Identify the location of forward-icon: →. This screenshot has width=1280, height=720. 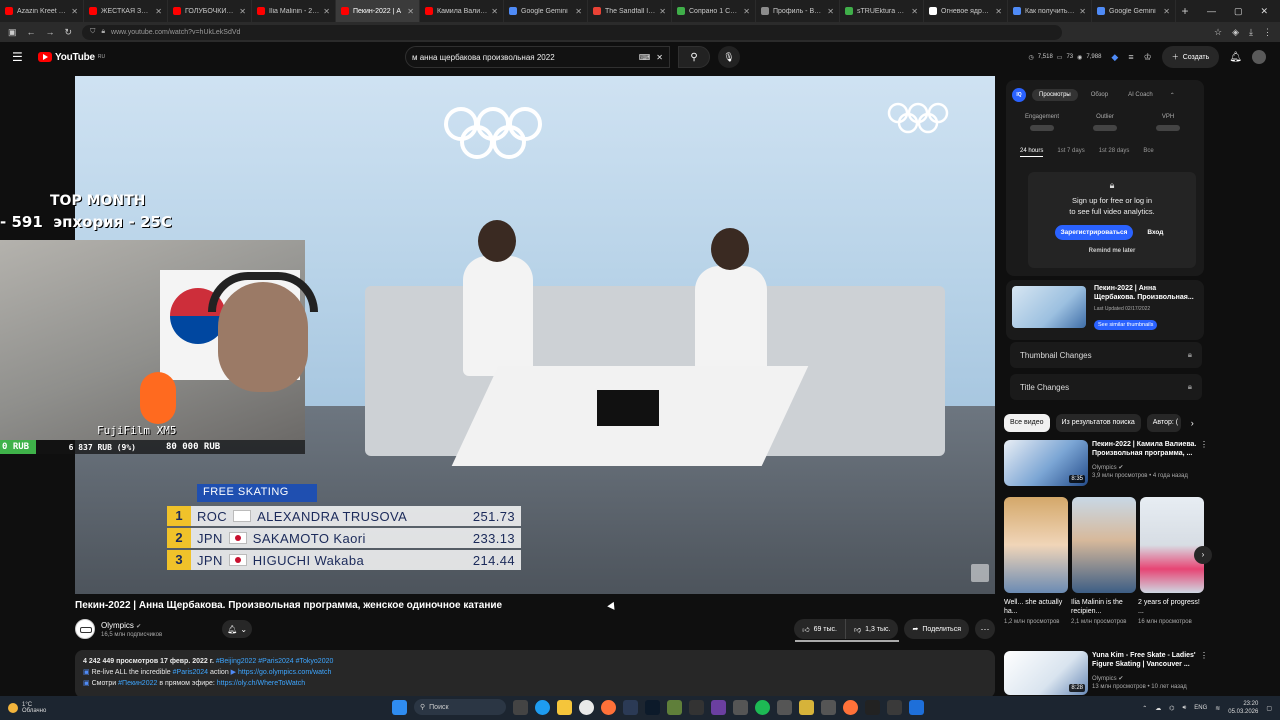
(50, 32).